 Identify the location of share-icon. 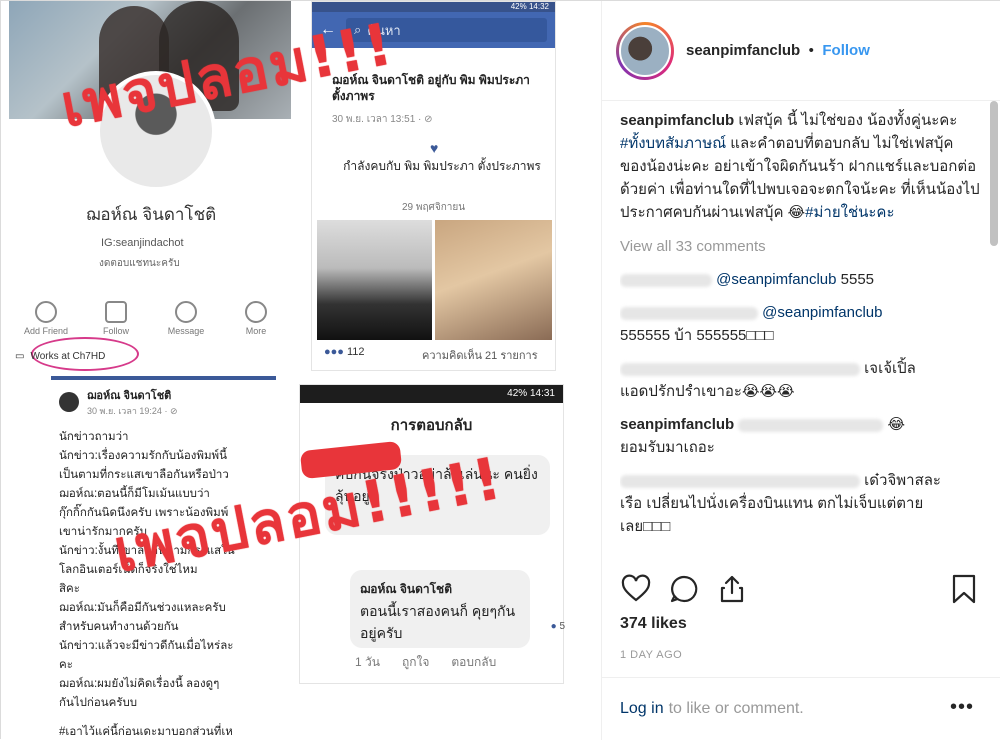
(732, 589).